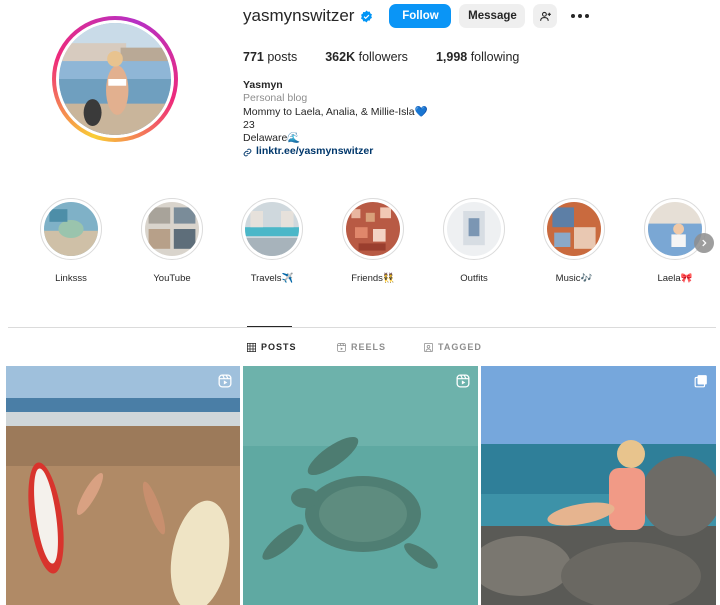  I want to click on highlight-travels: Travels✈️, so click(272, 241).